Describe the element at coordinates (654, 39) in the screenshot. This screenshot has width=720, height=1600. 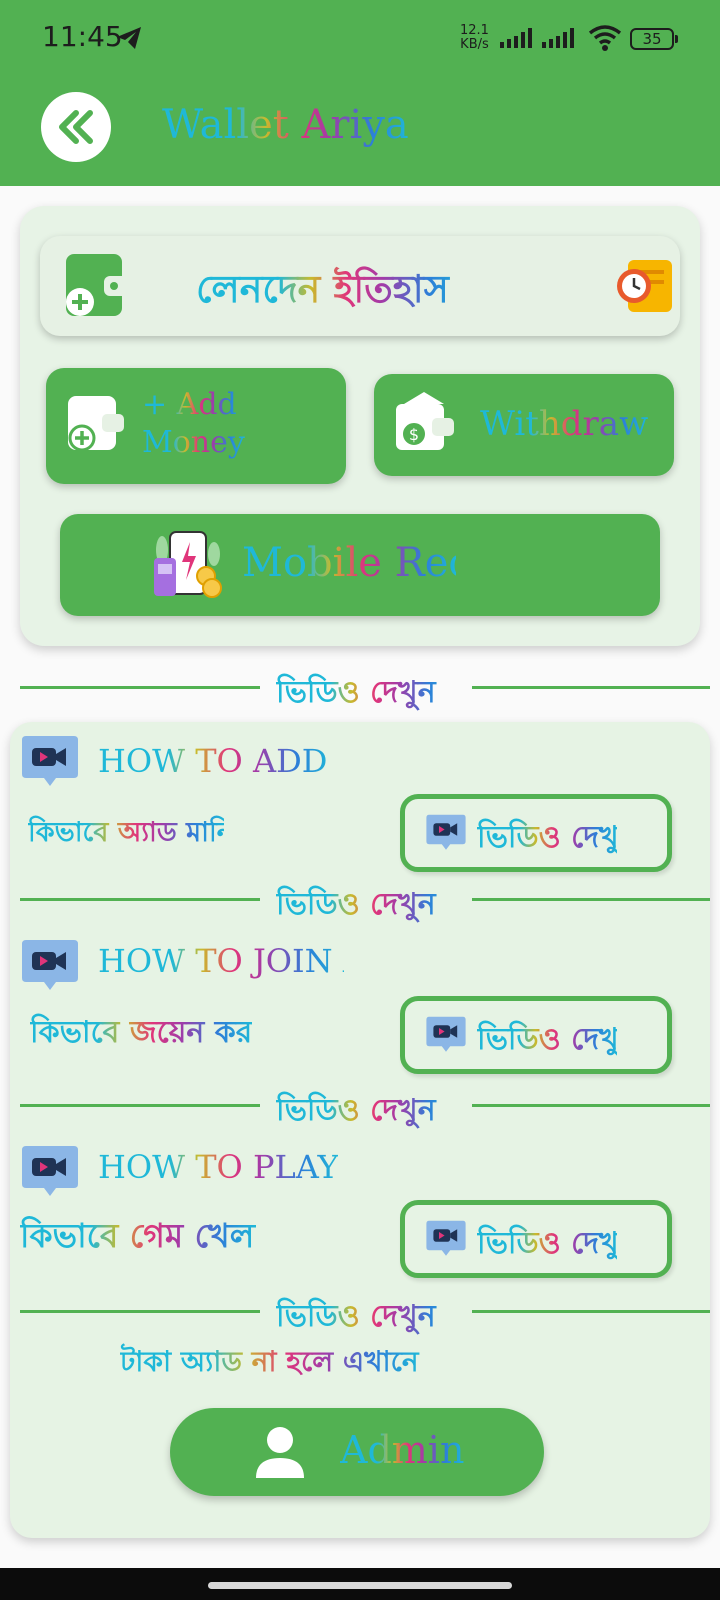
I see `battery-icon: 35` at that location.